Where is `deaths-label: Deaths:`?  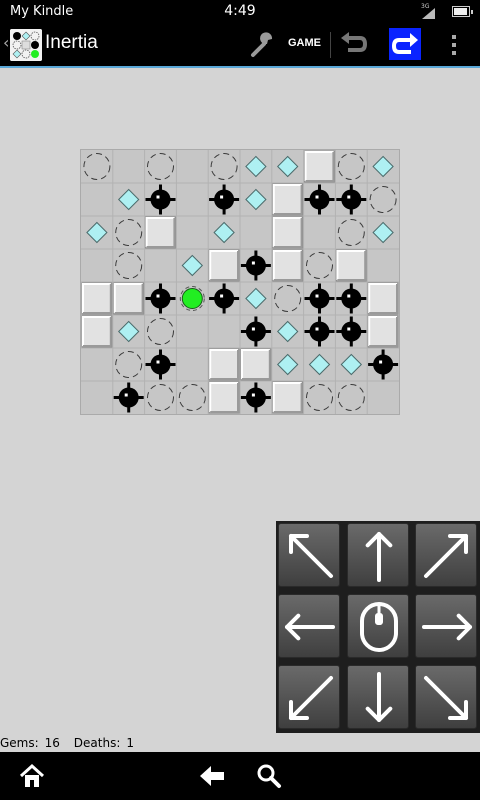
deaths-label: Deaths: is located at coordinates (97, 743).